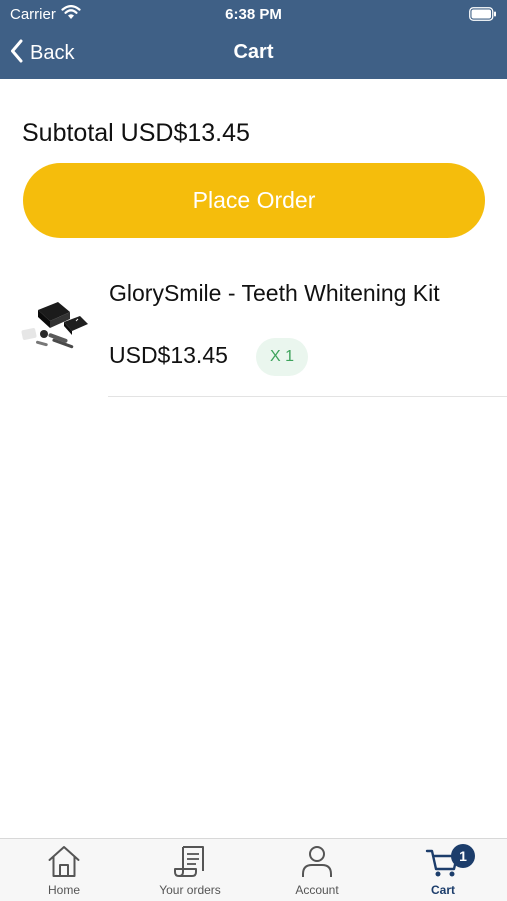  What do you see at coordinates (254, 200) in the screenshot?
I see `place-order-button: Place Order` at bounding box center [254, 200].